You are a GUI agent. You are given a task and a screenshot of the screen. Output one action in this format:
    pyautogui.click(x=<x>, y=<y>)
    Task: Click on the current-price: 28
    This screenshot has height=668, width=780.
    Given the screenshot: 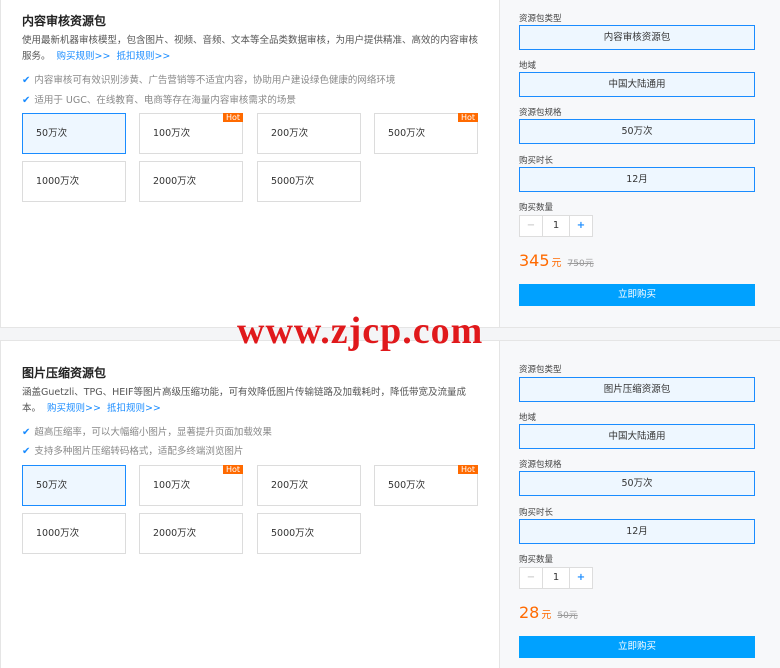 What is the action you would take?
    pyautogui.click(x=529, y=612)
    